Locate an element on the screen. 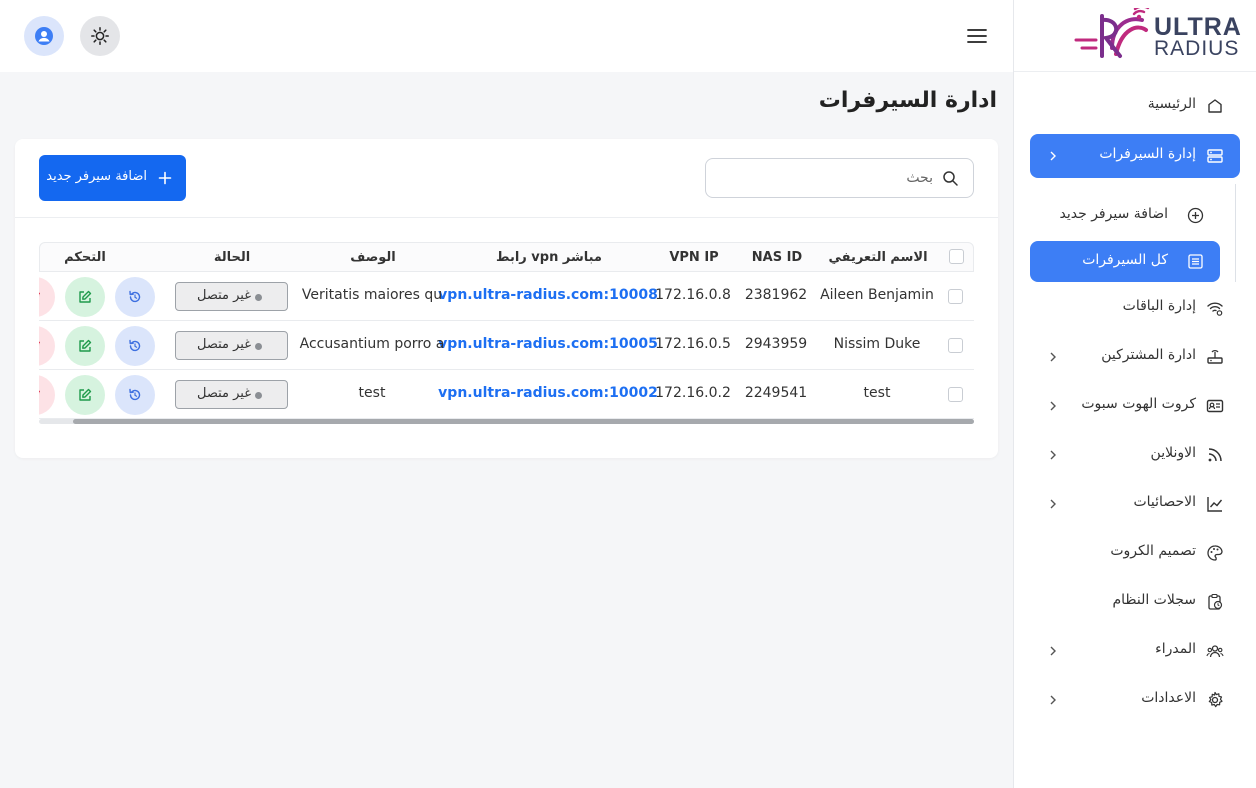  router-icon is located at coordinates (1215, 357).